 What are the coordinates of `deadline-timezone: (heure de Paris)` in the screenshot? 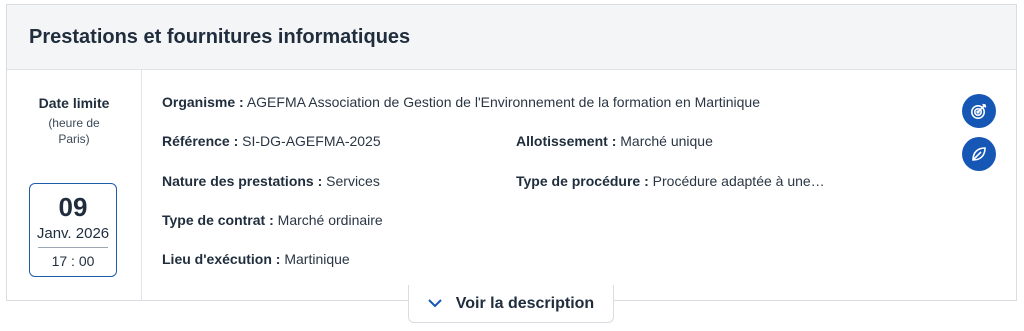 It's located at (74, 131).